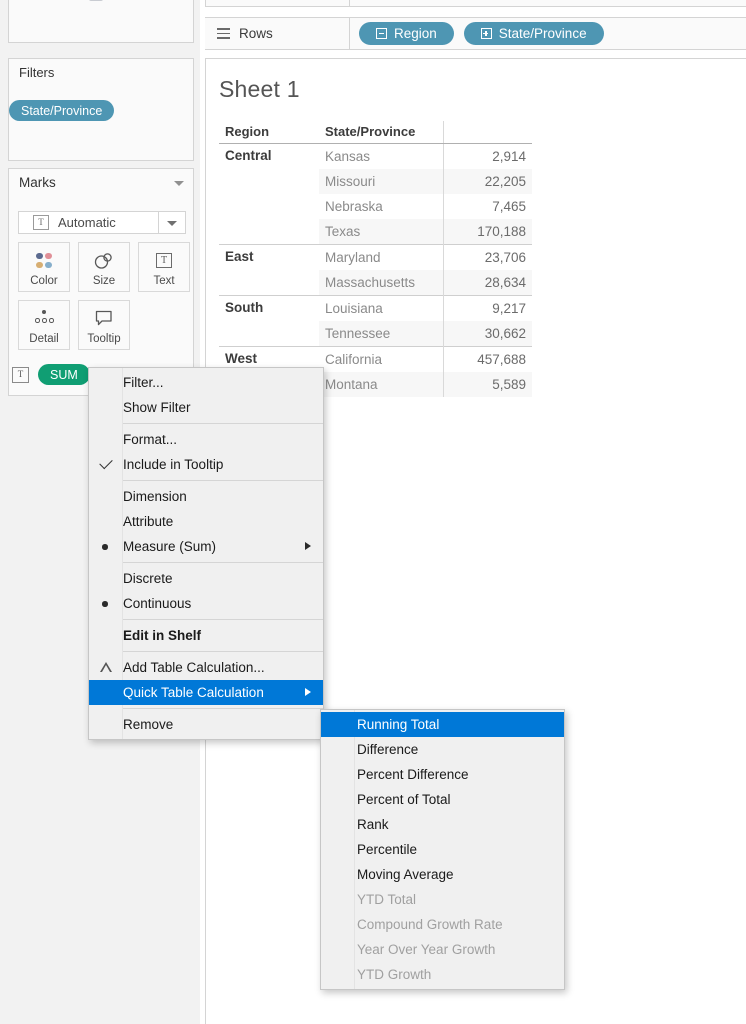  I want to click on cell-measure-value: 2,914, so click(487, 156).